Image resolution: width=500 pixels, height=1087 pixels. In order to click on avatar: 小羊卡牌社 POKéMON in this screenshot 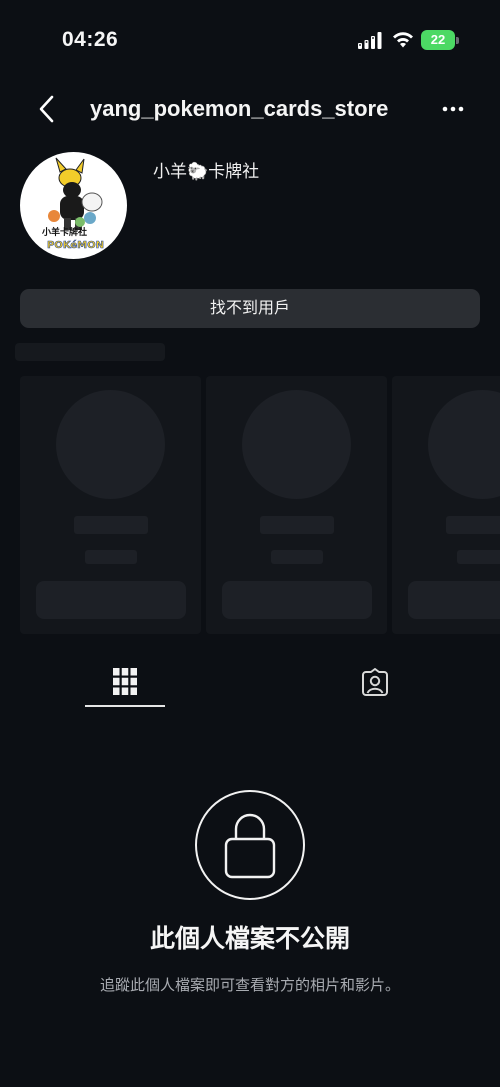, I will do `click(73, 205)`.